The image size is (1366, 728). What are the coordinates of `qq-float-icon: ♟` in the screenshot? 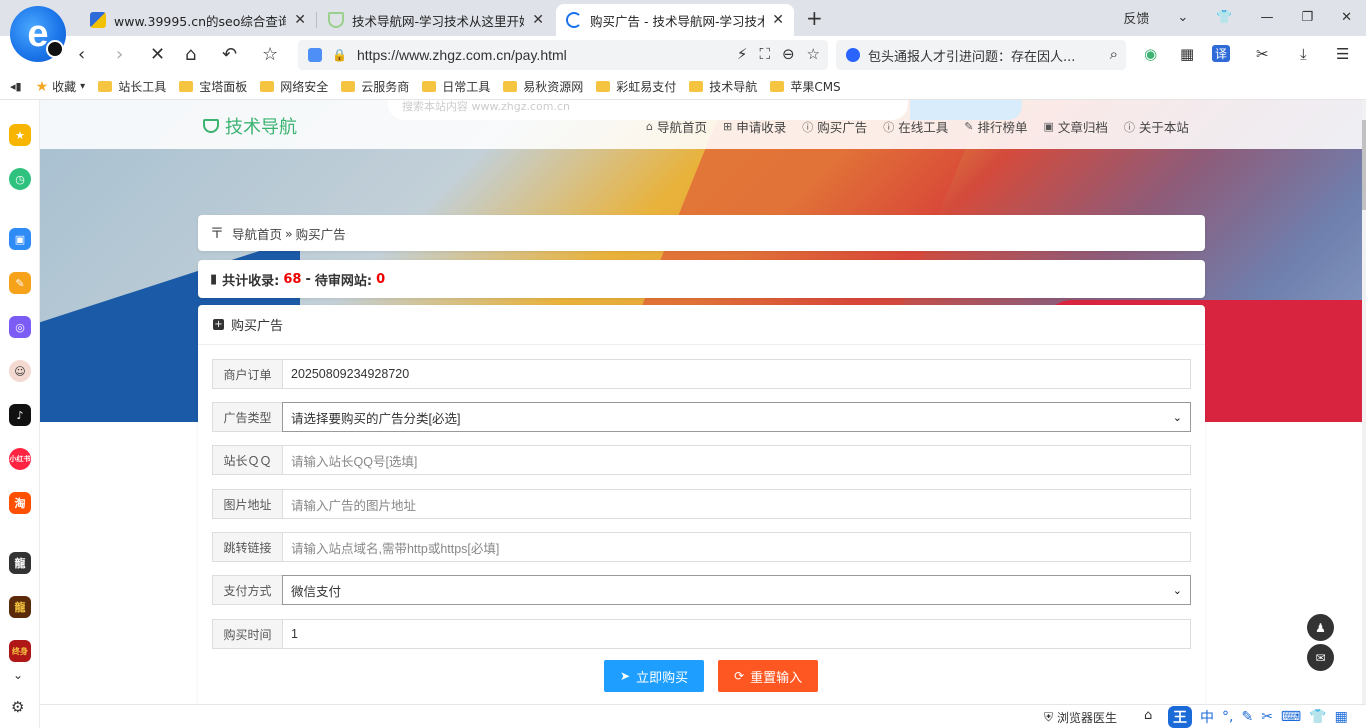 It's located at (1320, 627).